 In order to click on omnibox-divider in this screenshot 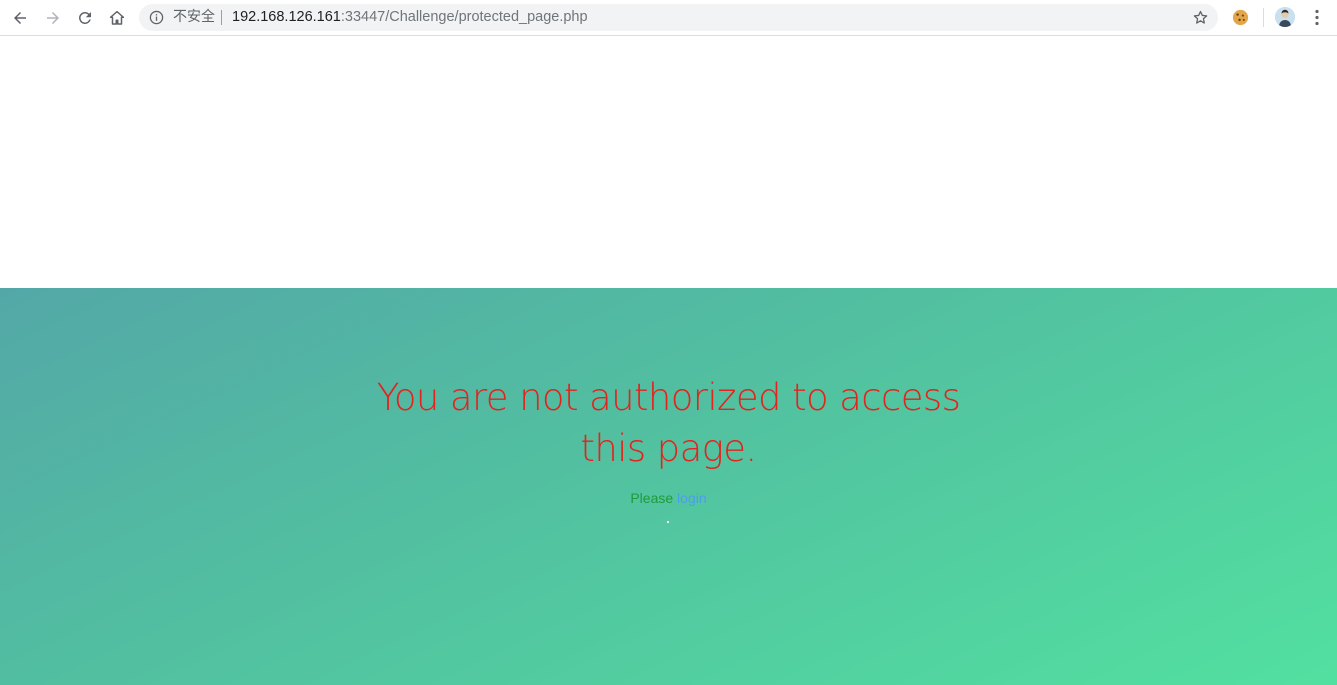, I will do `click(221, 17)`.